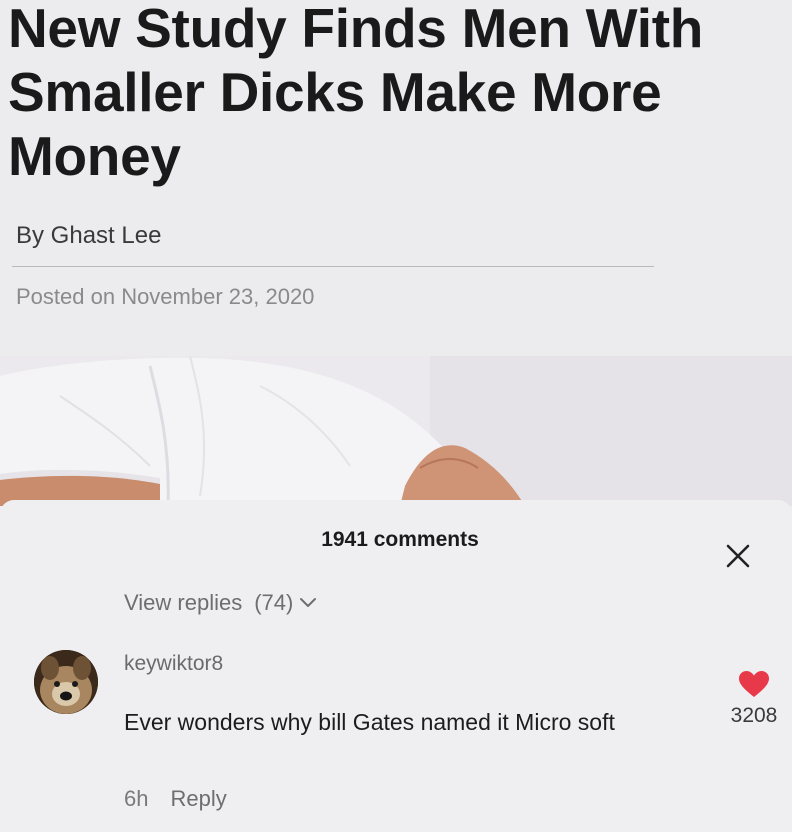 The height and width of the screenshot is (832, 792). I want to click on reply-button: Reply, so click(198, 799).